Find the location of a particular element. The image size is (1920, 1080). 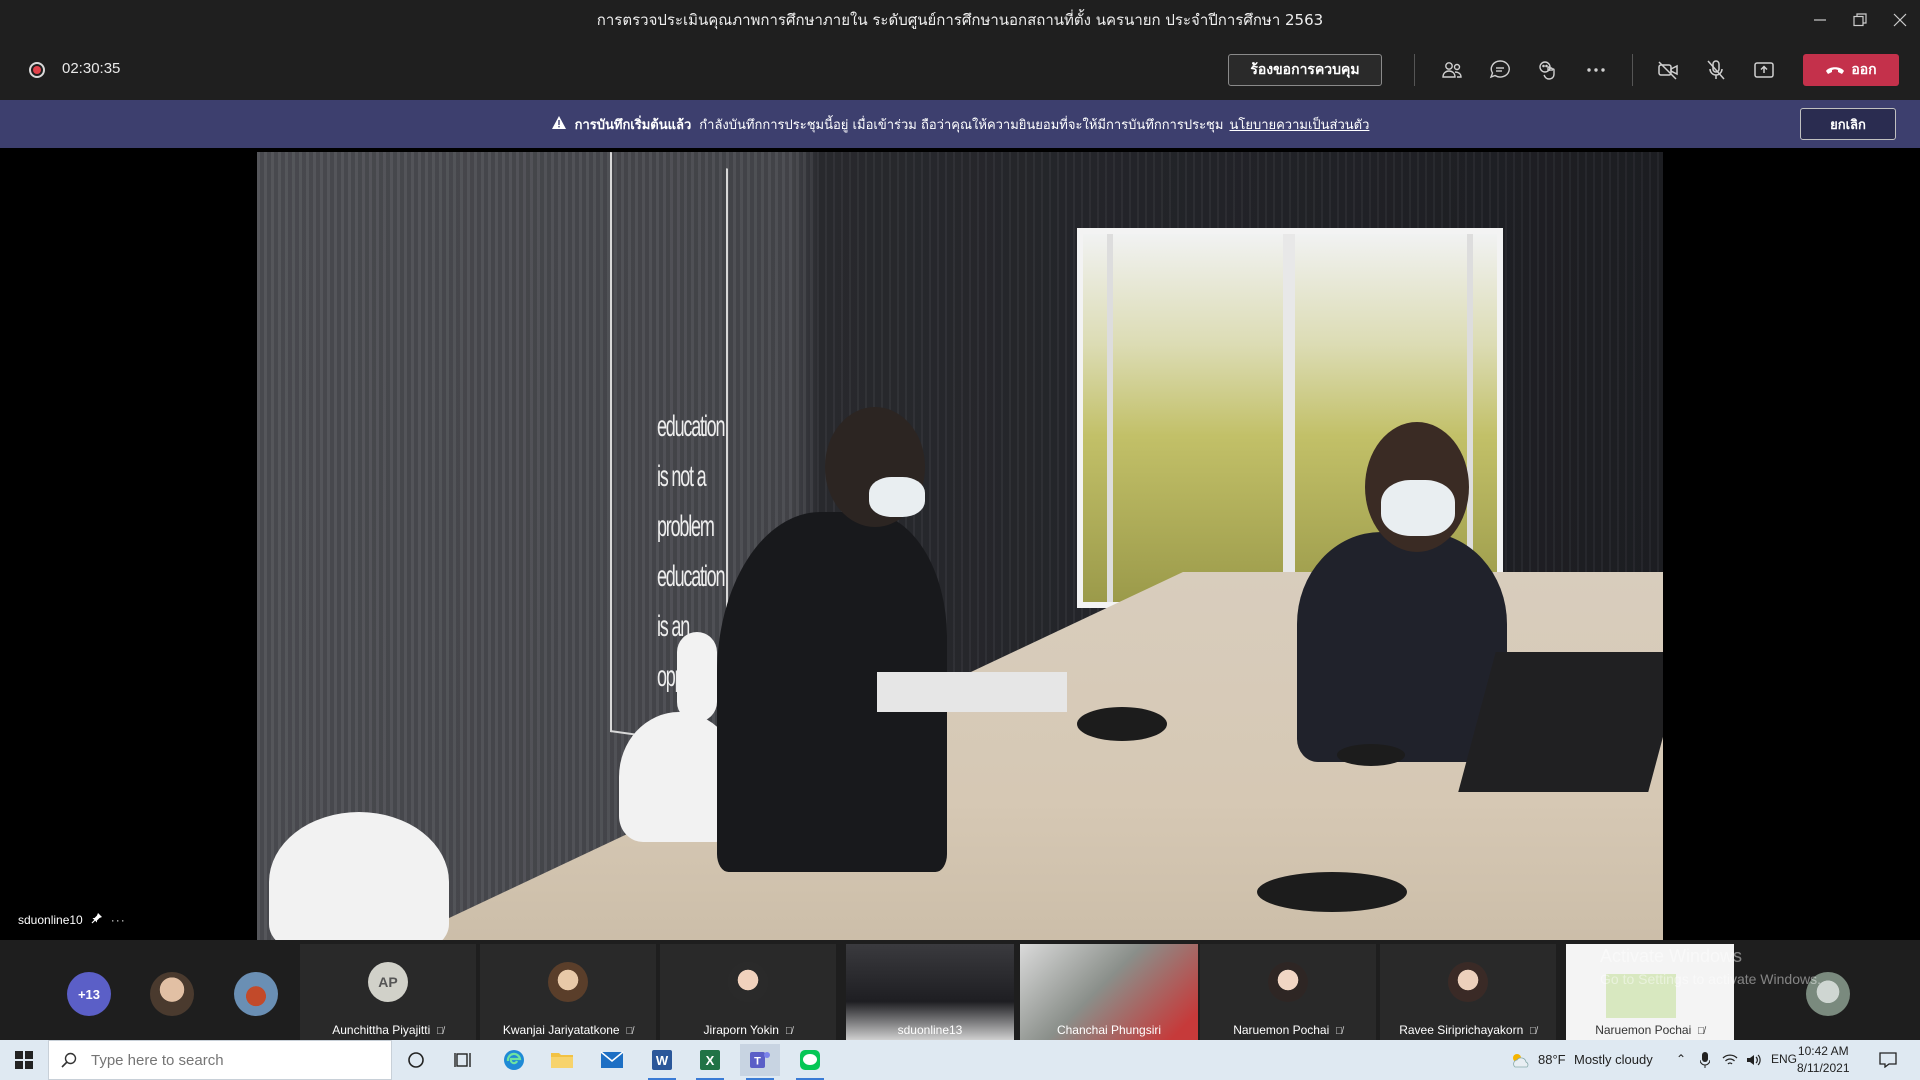

excel-icon: X is located at coordinates (710, 1060).